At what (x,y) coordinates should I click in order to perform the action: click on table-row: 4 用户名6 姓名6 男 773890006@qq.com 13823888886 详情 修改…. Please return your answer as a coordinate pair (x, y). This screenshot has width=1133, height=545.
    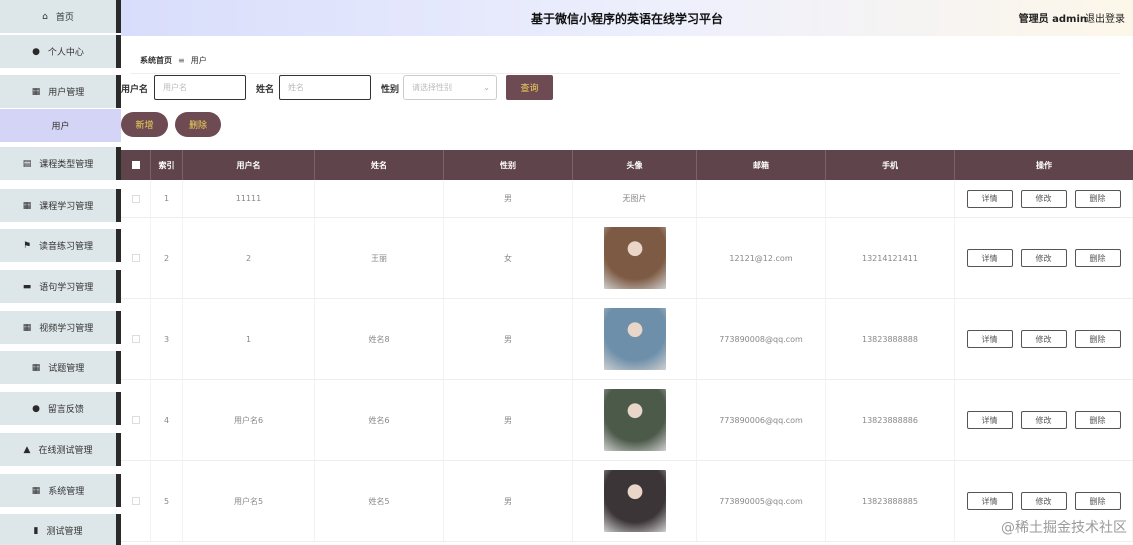
    Looking at the image, I should click on (627, 420).